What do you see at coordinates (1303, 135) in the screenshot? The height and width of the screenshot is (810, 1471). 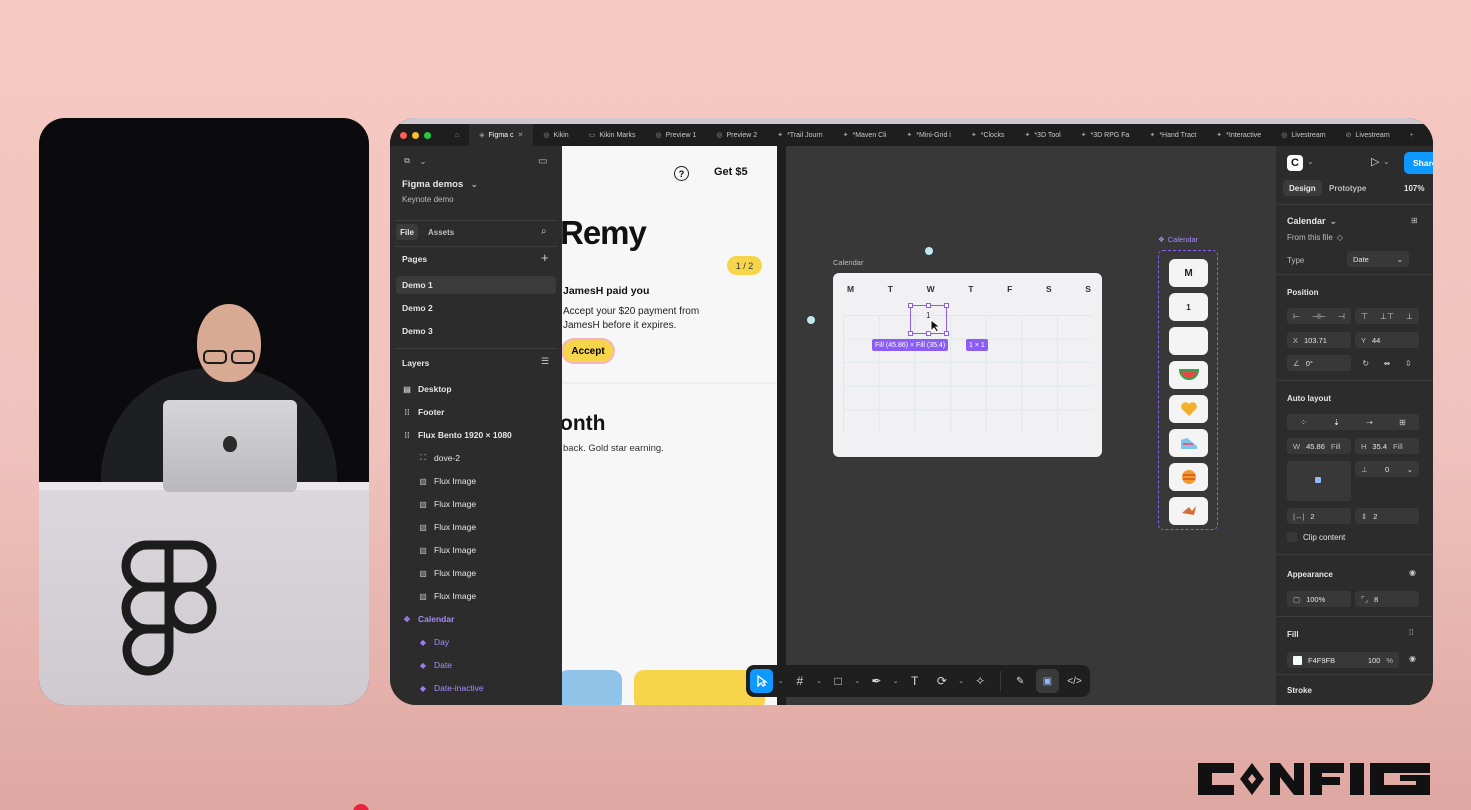 I see `tab-13: ◎ Livestream` at bounding box center [1303, 135].